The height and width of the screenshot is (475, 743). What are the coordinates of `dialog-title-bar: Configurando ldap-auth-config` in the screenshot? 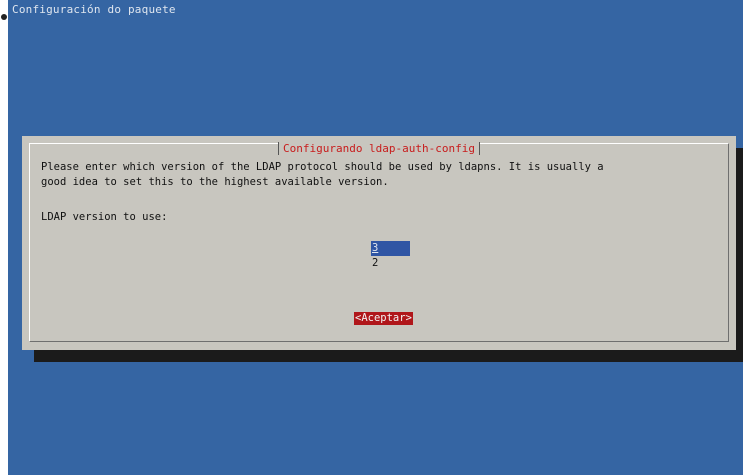 It's located at (379, 148).